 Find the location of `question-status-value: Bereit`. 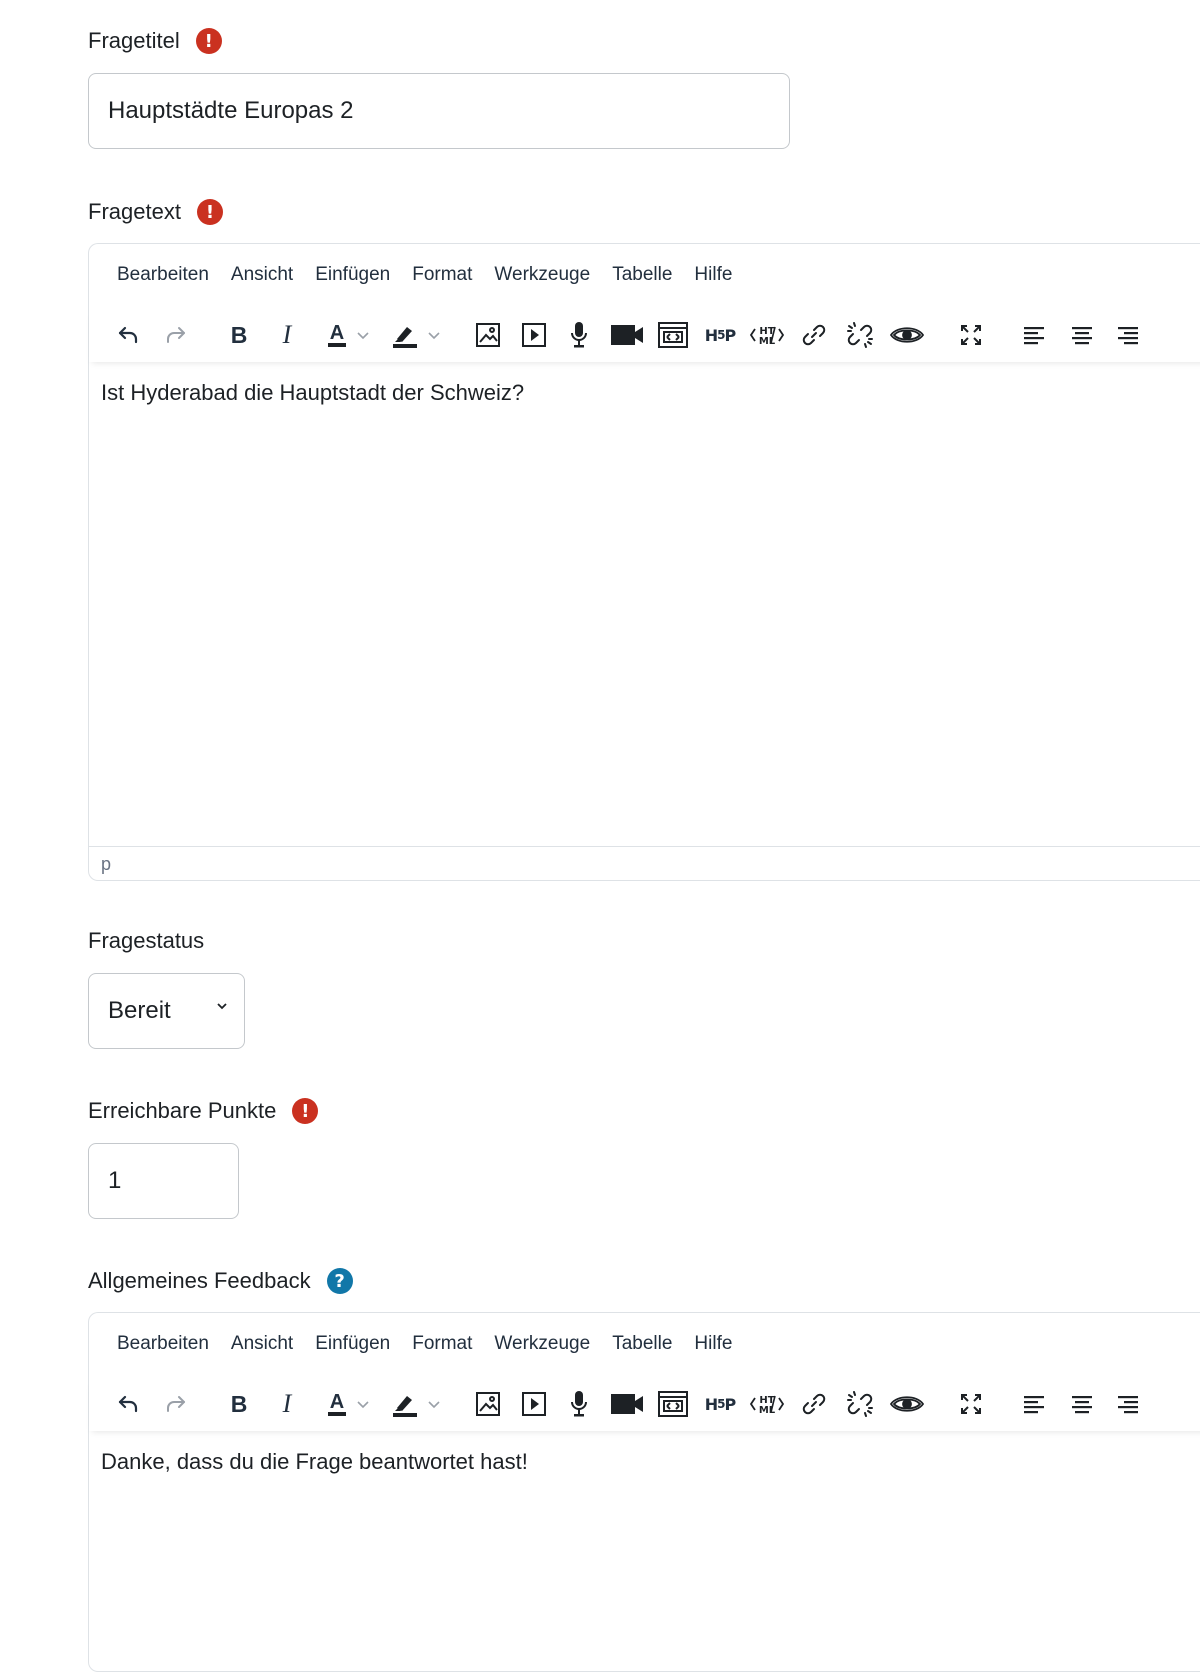

question-status-value: Bereit is located at coordinates (139, 1010).